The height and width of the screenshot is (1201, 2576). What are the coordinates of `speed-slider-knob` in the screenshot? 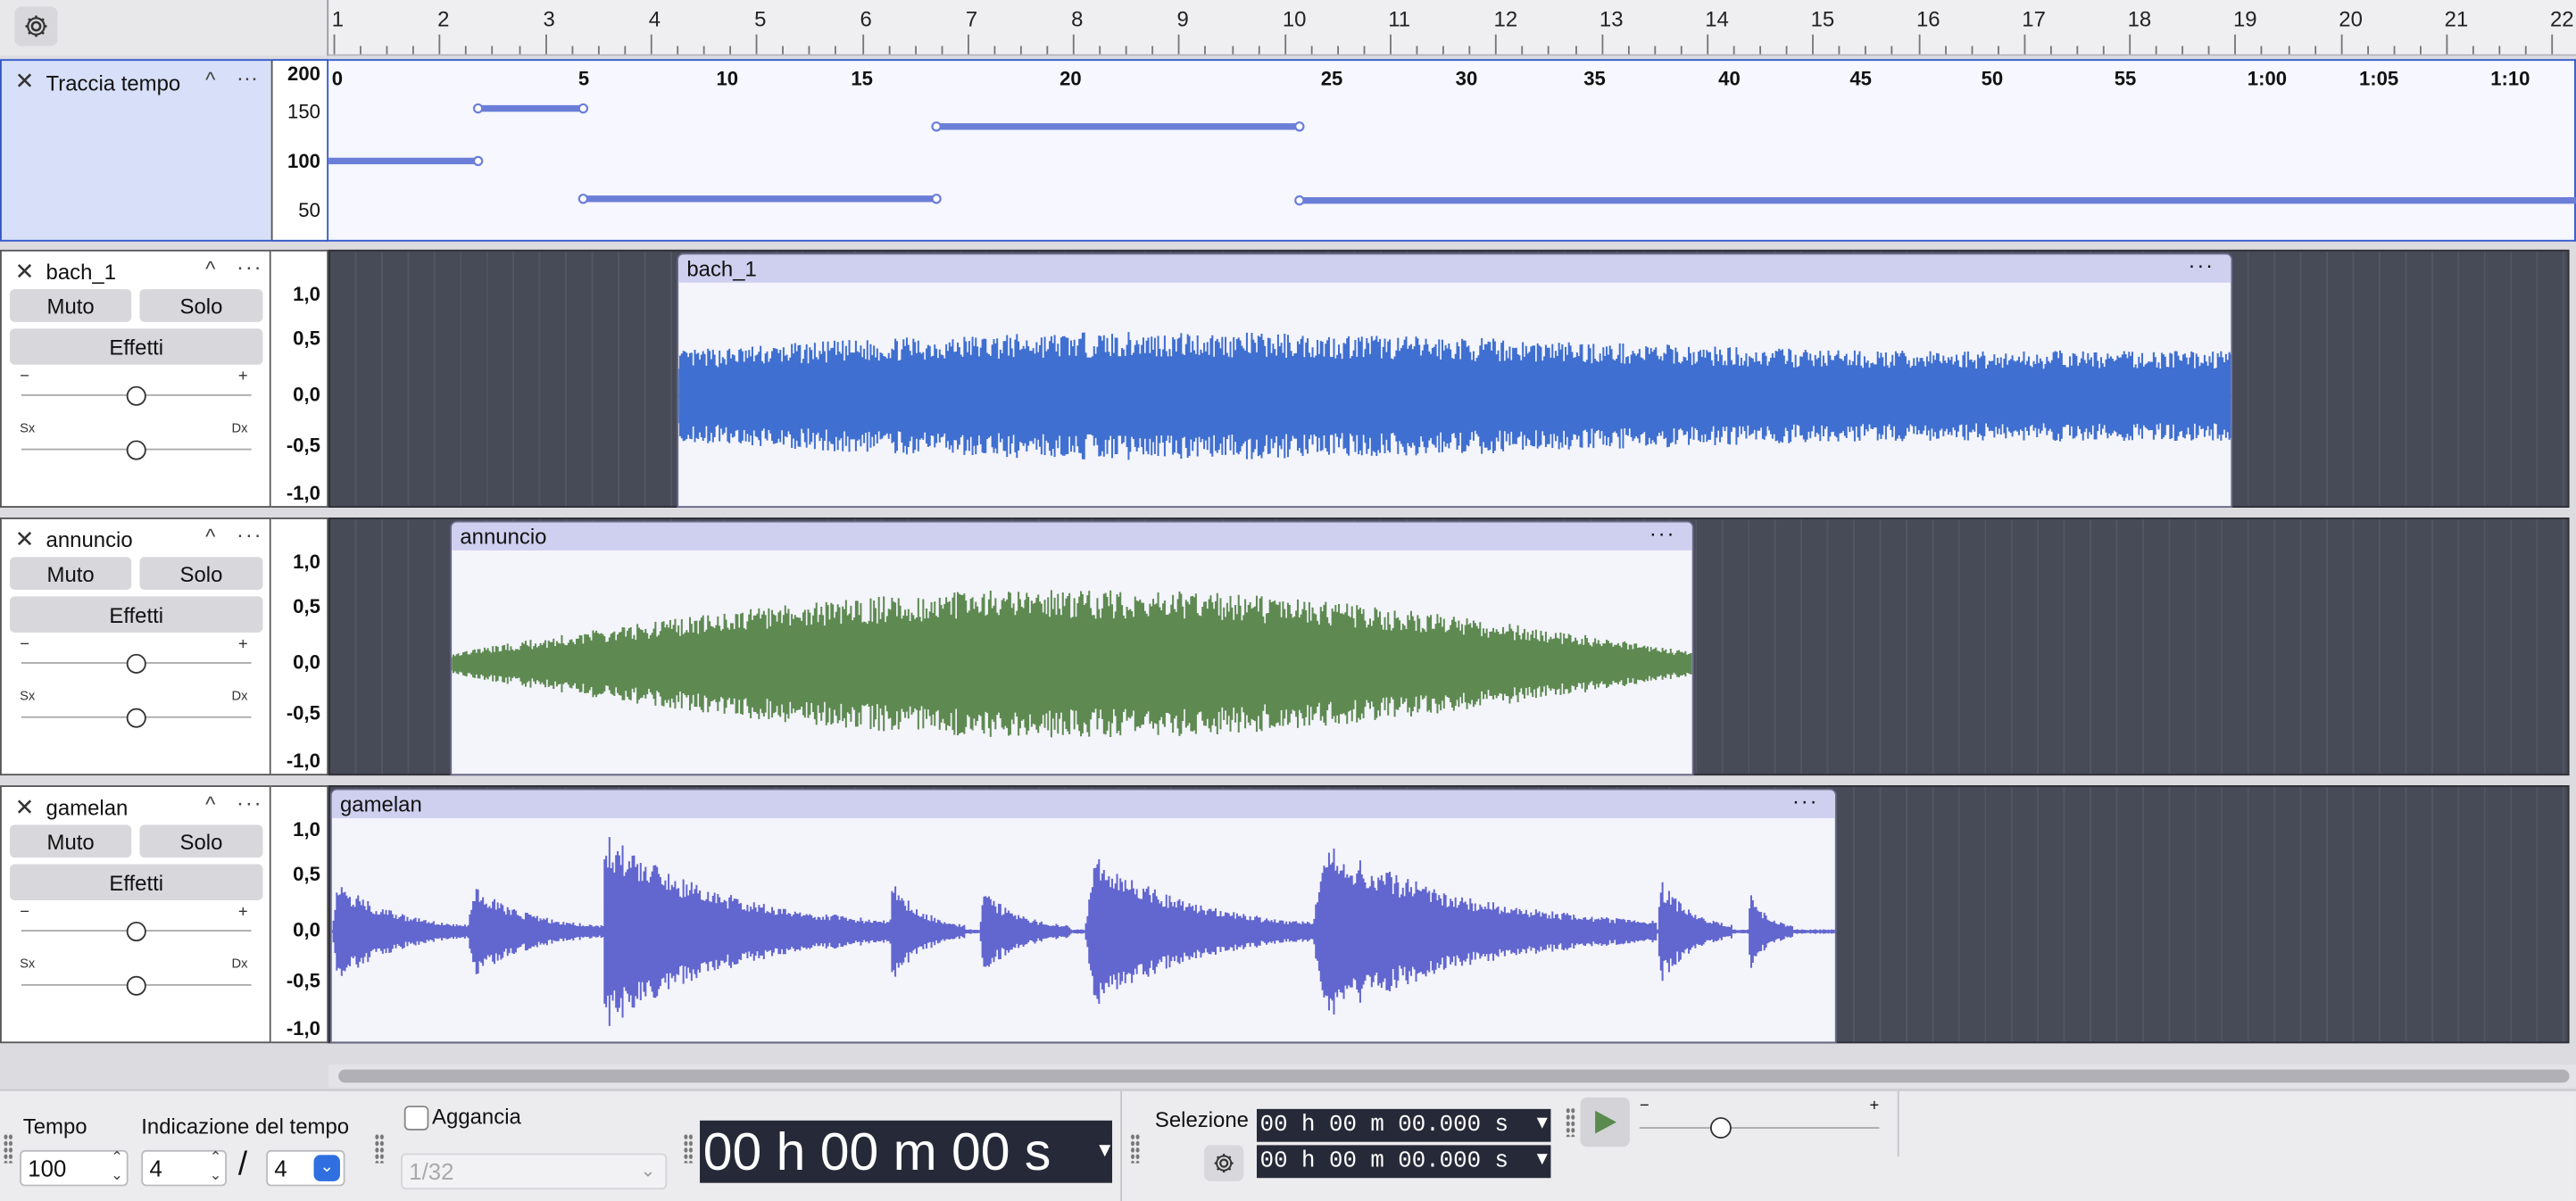 It's located at (1721, 1128).